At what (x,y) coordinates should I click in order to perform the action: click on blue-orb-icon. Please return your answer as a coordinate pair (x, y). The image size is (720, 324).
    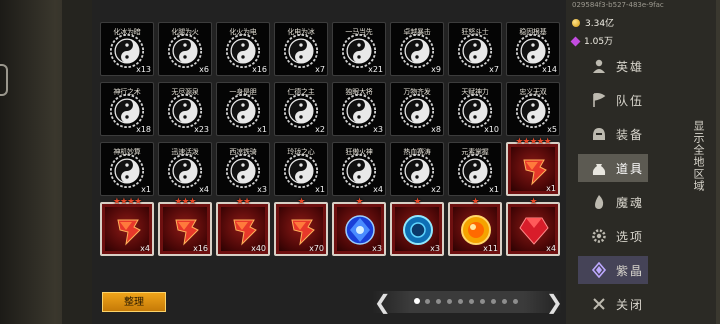
    Looking at the image, I should click on (418, 230).